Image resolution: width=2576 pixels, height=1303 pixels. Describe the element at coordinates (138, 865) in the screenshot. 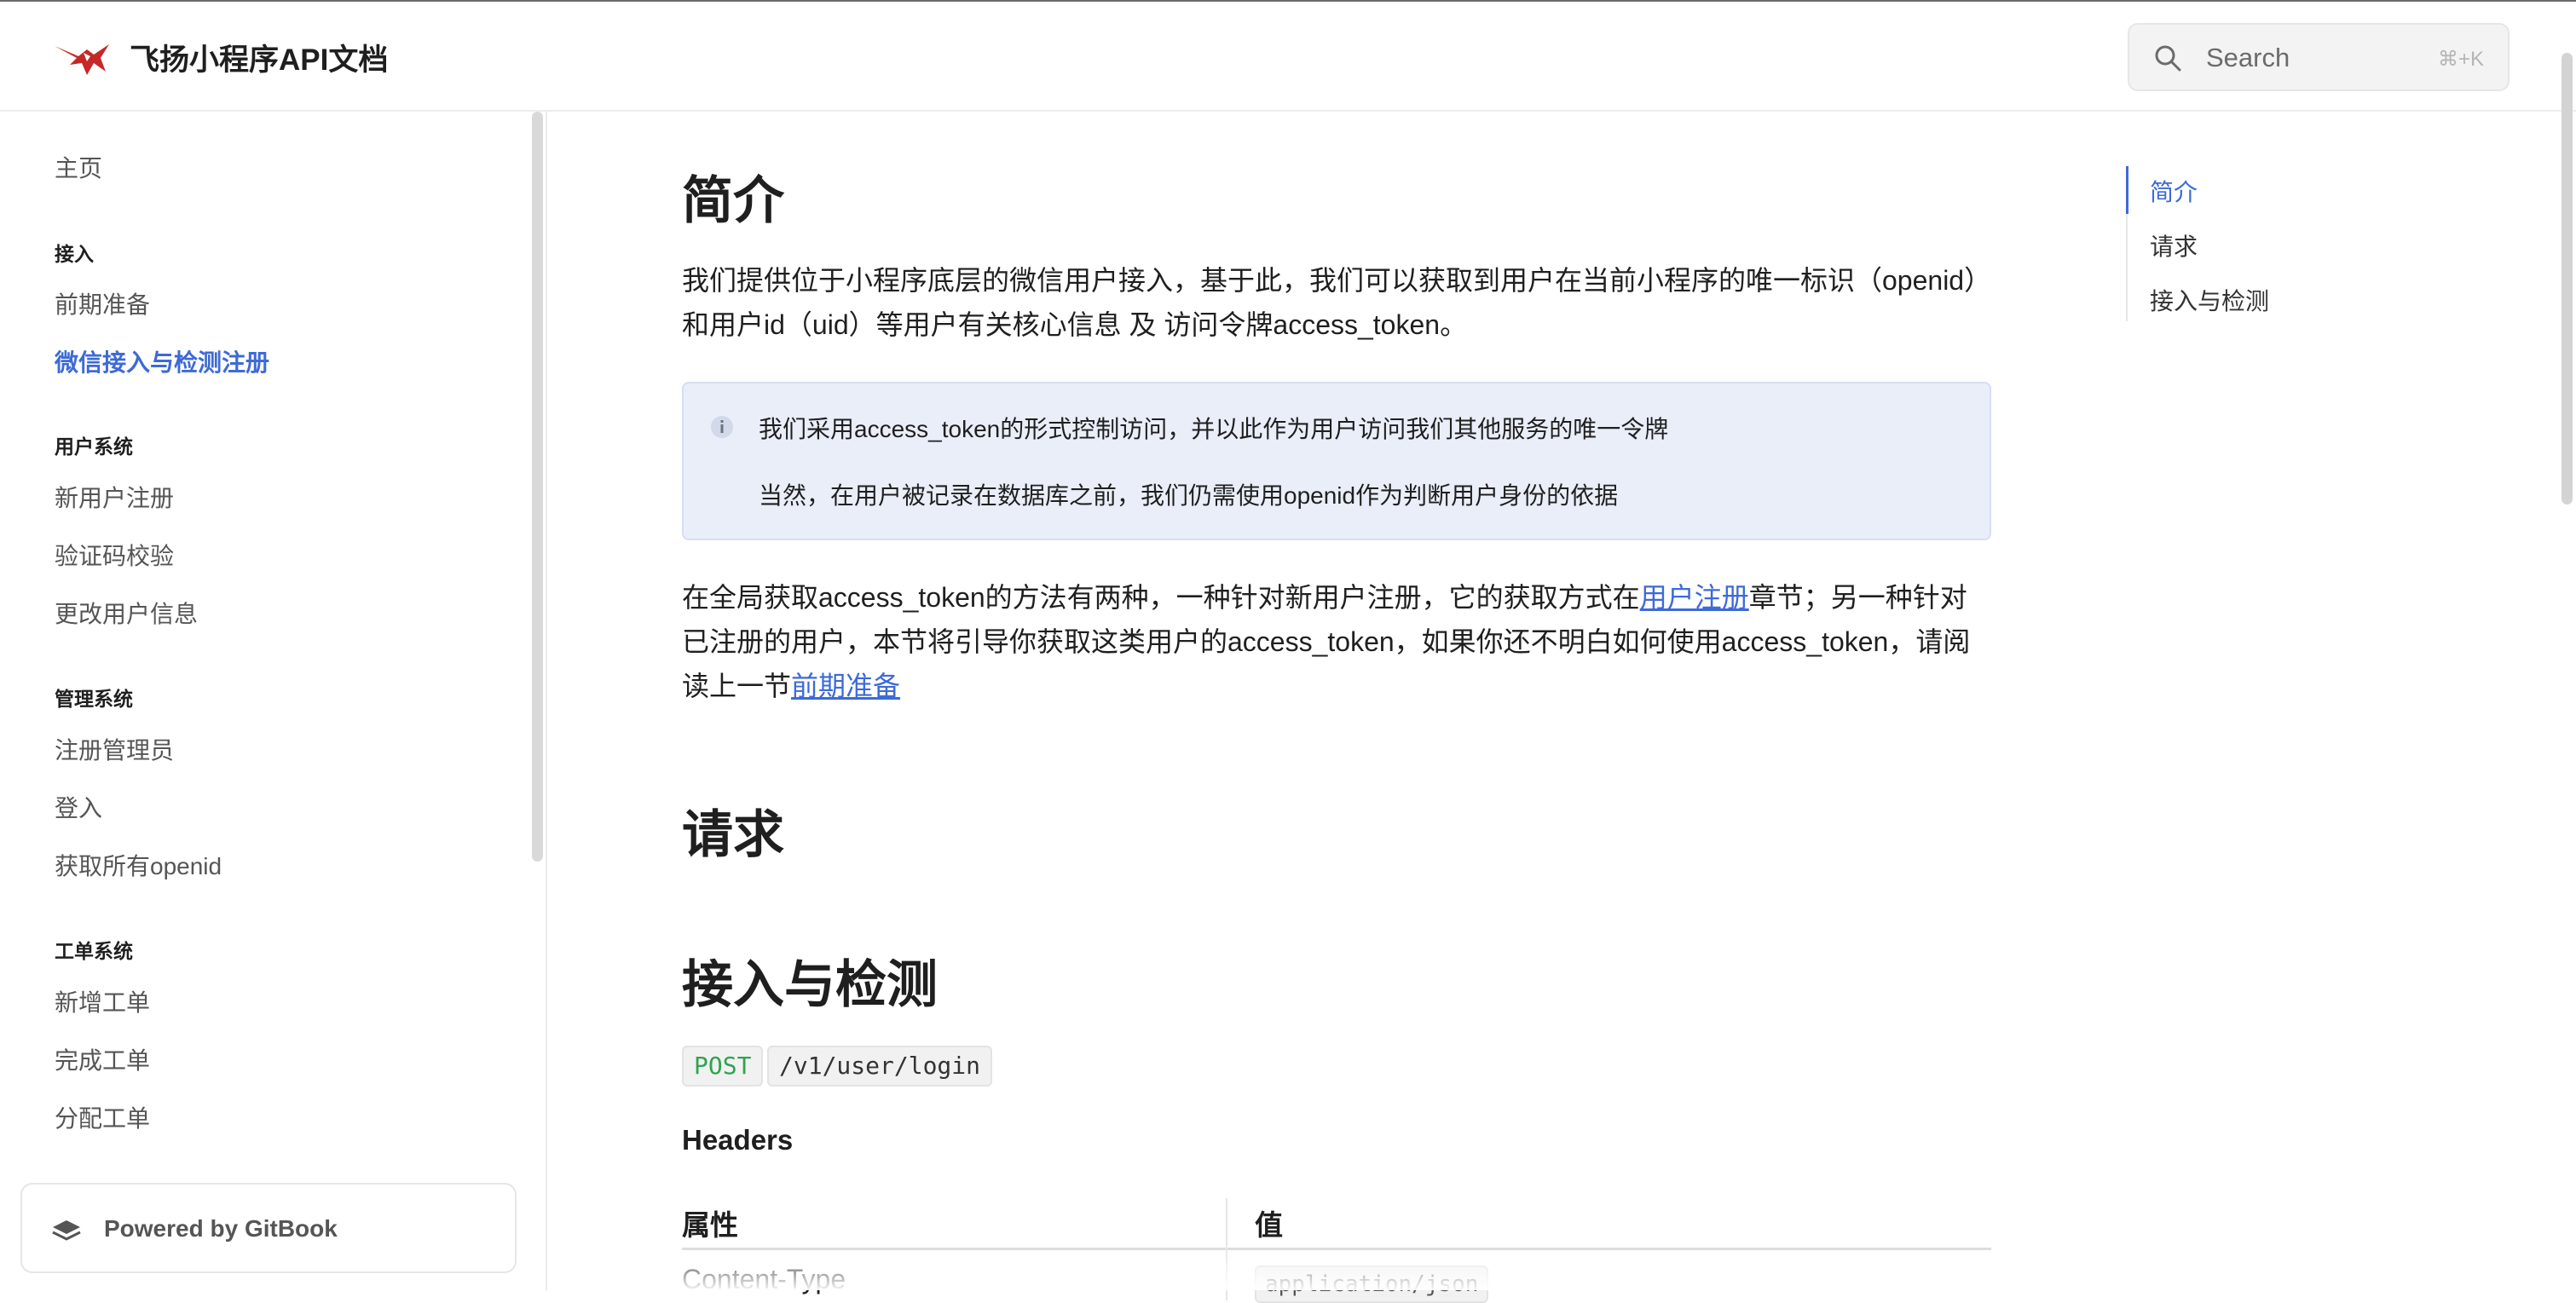

I see `sidebar-item-get-openid: 获取所有openid` at that location.